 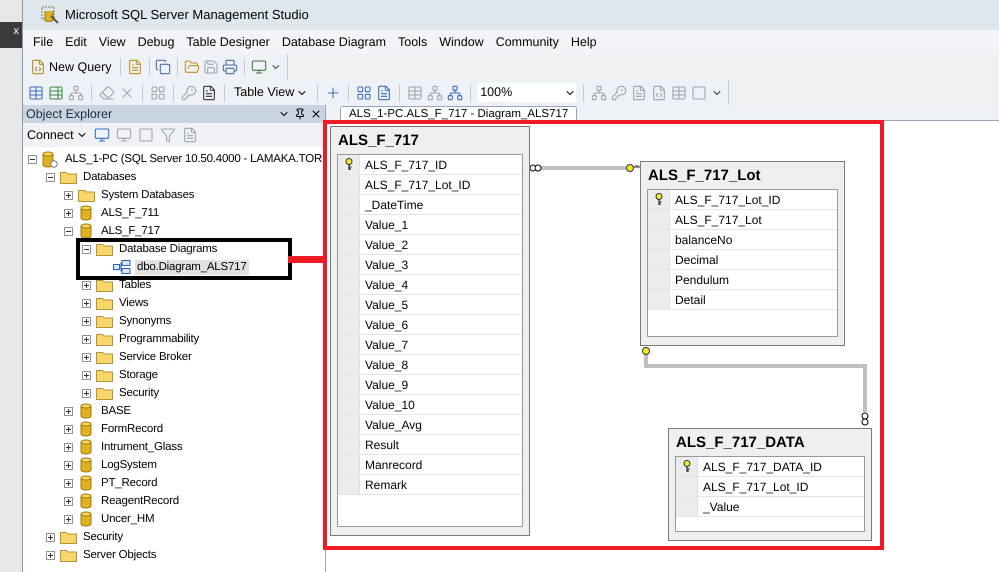 I want to click on tree-item: ALS_F_711, so click(x=130, y=213).